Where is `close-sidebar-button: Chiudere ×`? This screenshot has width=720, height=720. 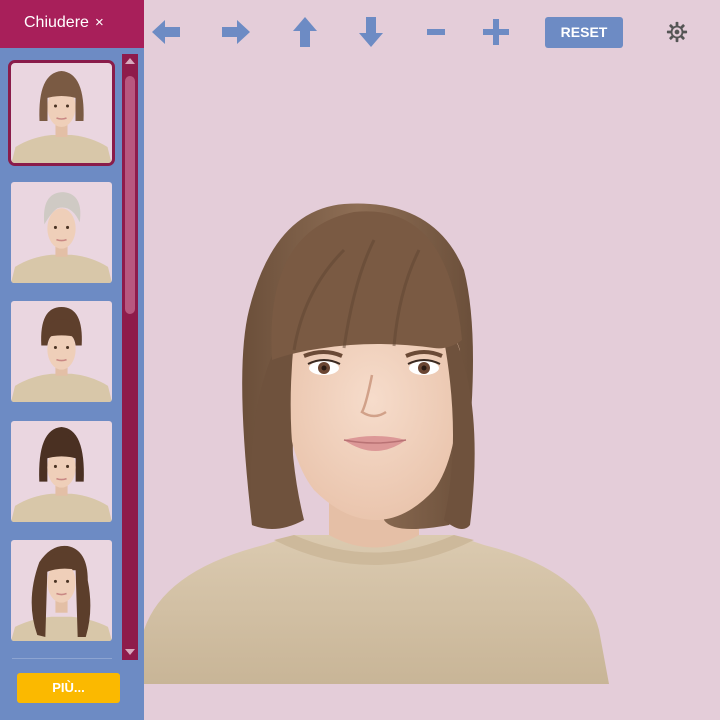 close-sidebar-button: Chiudere × is located at coordinates (72, 24).